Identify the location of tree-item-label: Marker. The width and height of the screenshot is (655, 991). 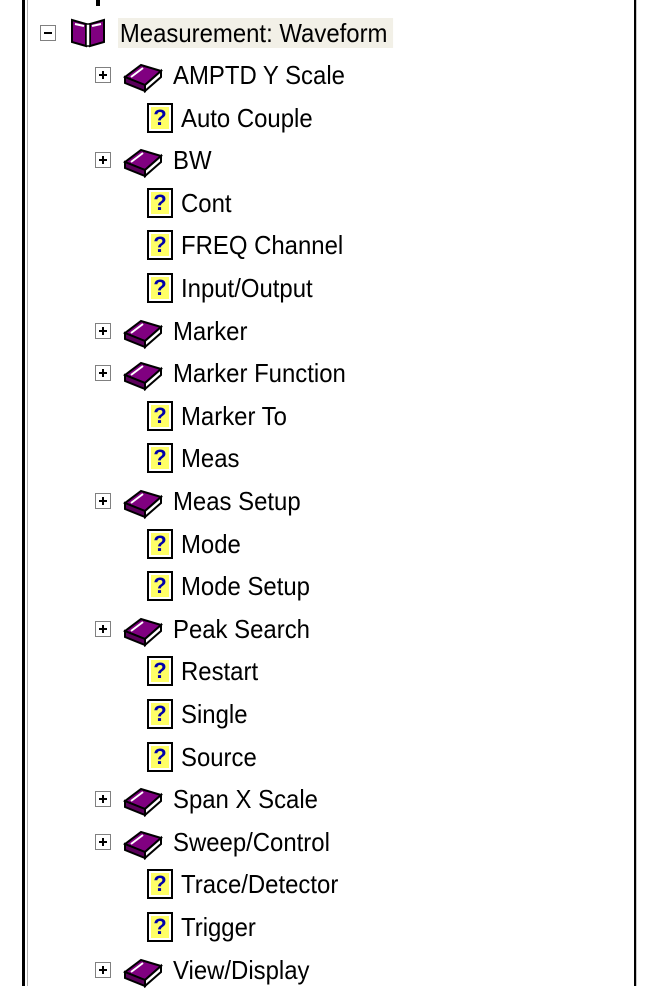
(210, 330).